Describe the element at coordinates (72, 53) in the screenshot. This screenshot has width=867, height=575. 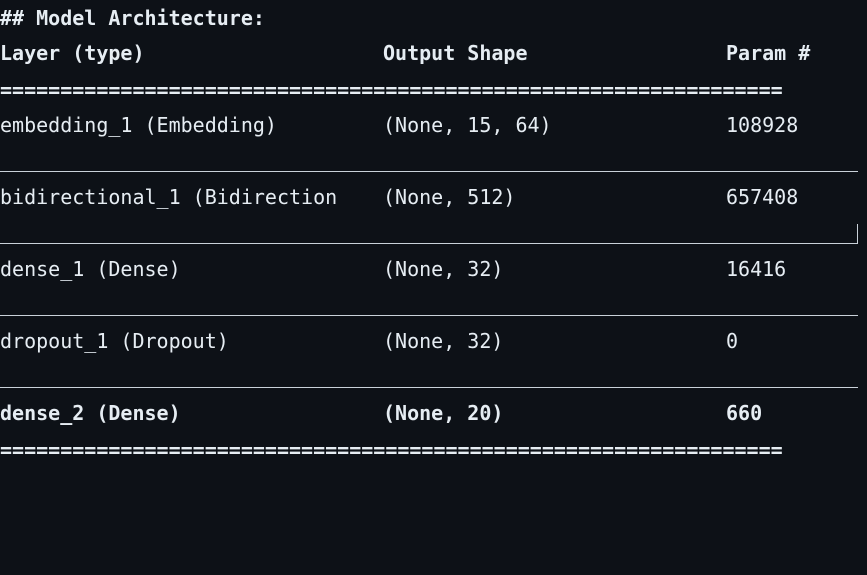
I see `header-layer: Layer (type)` at that location.